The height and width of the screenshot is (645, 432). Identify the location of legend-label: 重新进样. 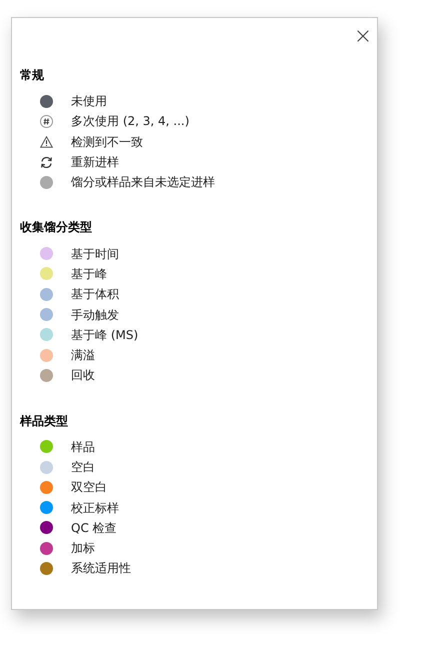
(95, 163).